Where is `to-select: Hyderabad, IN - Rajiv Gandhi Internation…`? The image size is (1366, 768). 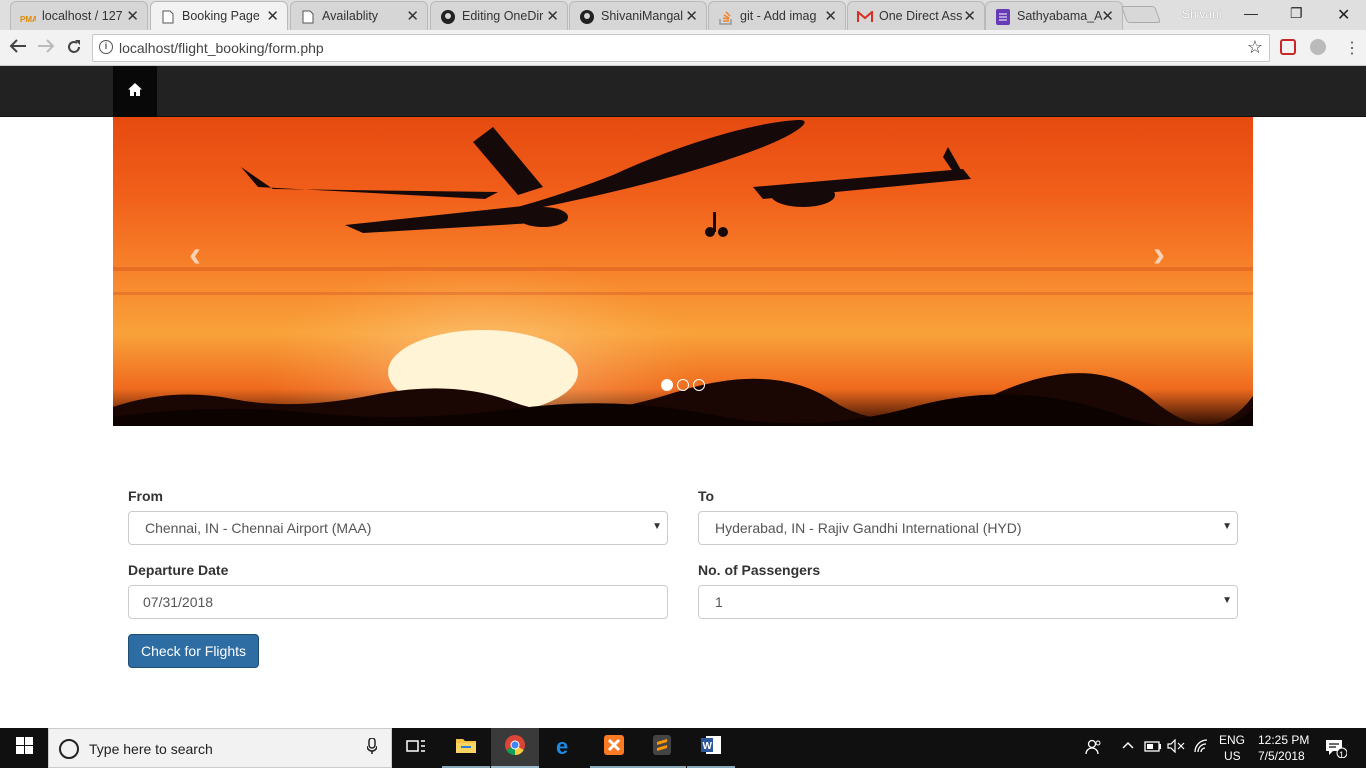
to-select: Hyderabad, IN - Rajiv Gandhi Internation… is located at coordinates (968, 528).